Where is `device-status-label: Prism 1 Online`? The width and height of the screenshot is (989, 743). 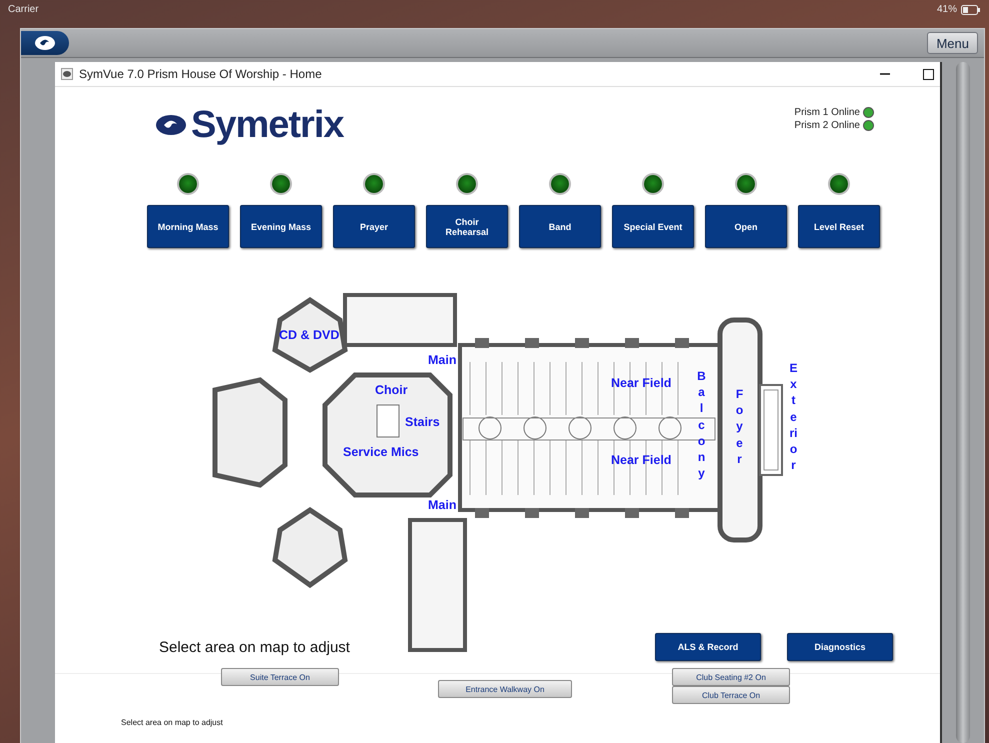 device-status-label: Prism 1 Online is located at coordinates (827, 112).